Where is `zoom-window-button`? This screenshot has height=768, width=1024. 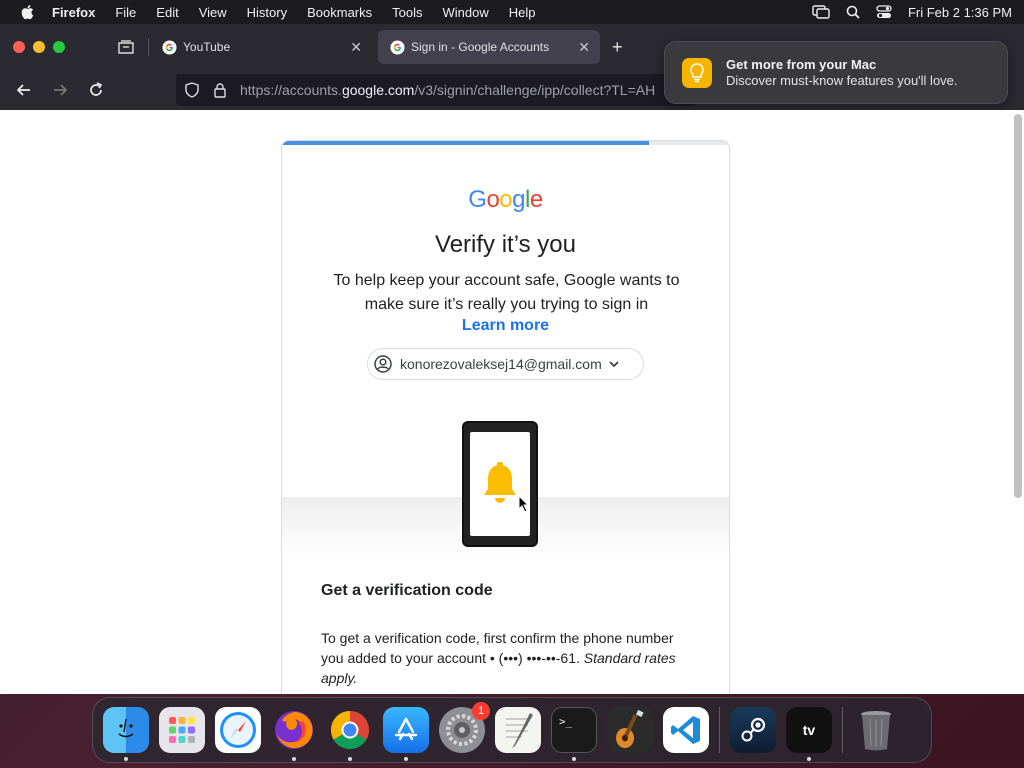
zoom-window-button is located at coordinates (59, 47).